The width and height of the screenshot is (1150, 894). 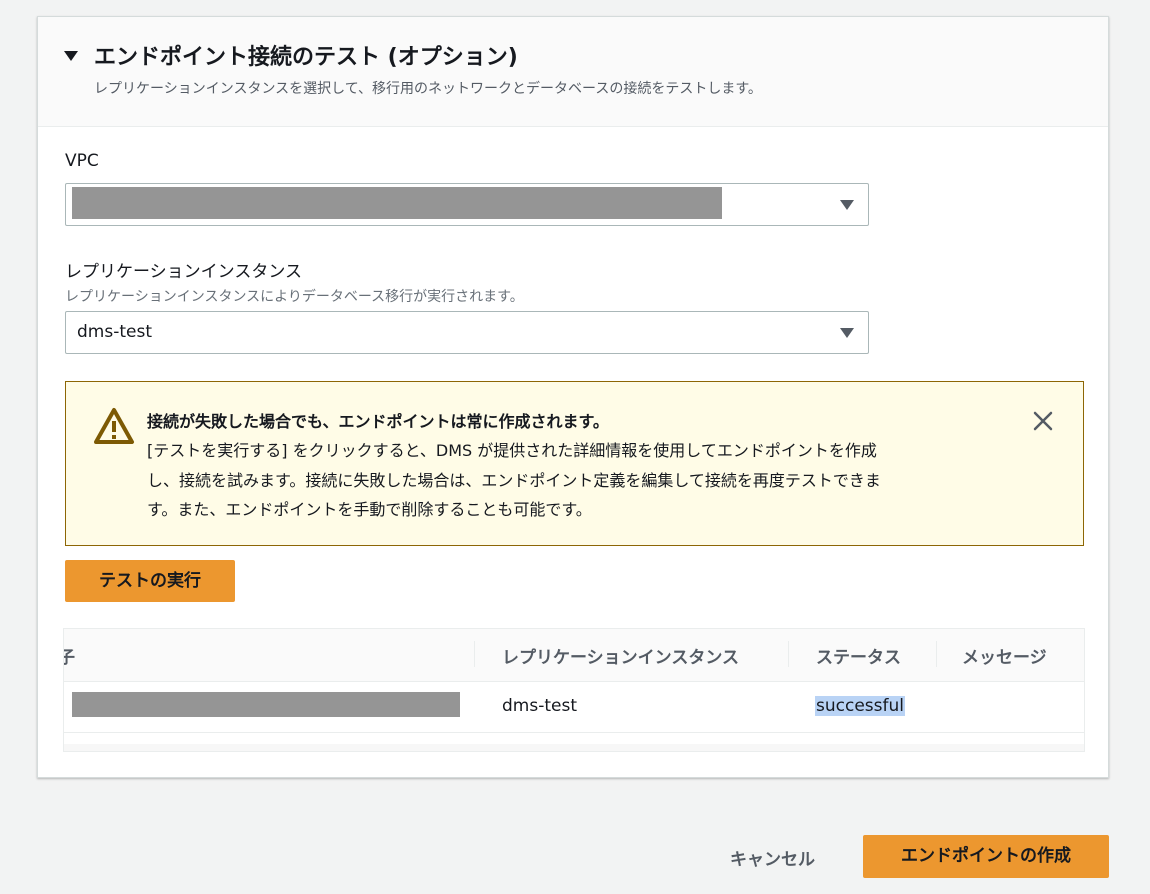 I want to click on replication-instance-select: dms-test, so click(x=467, y=332).